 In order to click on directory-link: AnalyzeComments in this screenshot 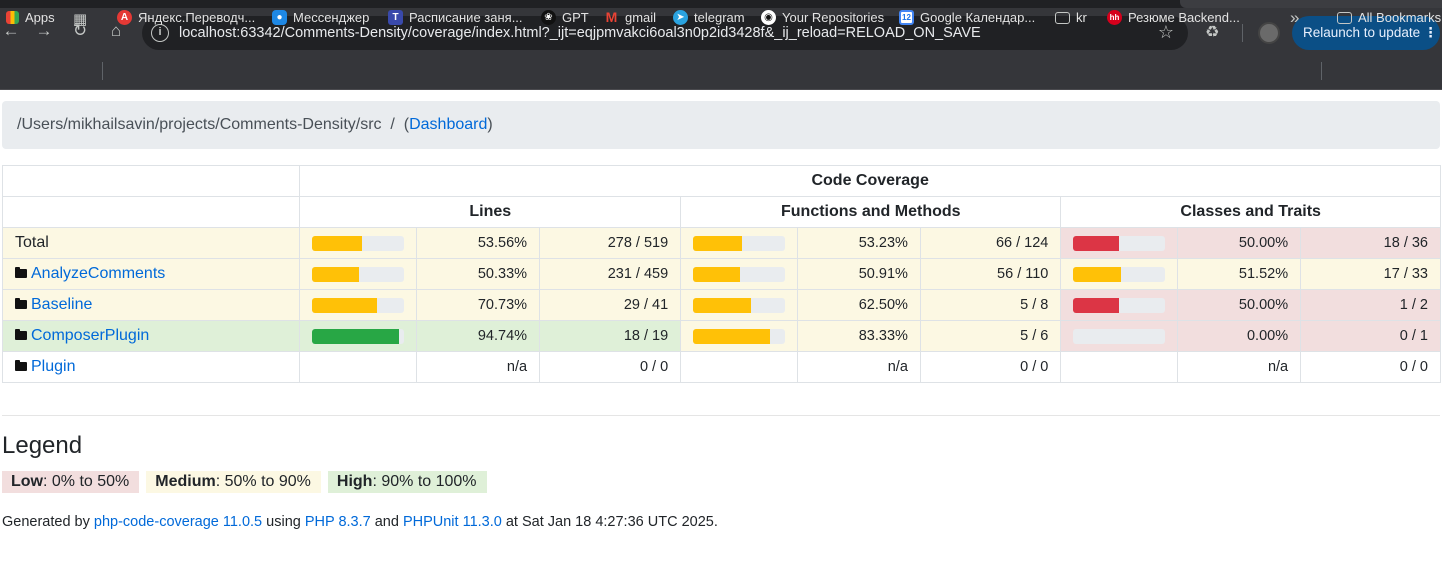, I will do `click(98, 273)`.